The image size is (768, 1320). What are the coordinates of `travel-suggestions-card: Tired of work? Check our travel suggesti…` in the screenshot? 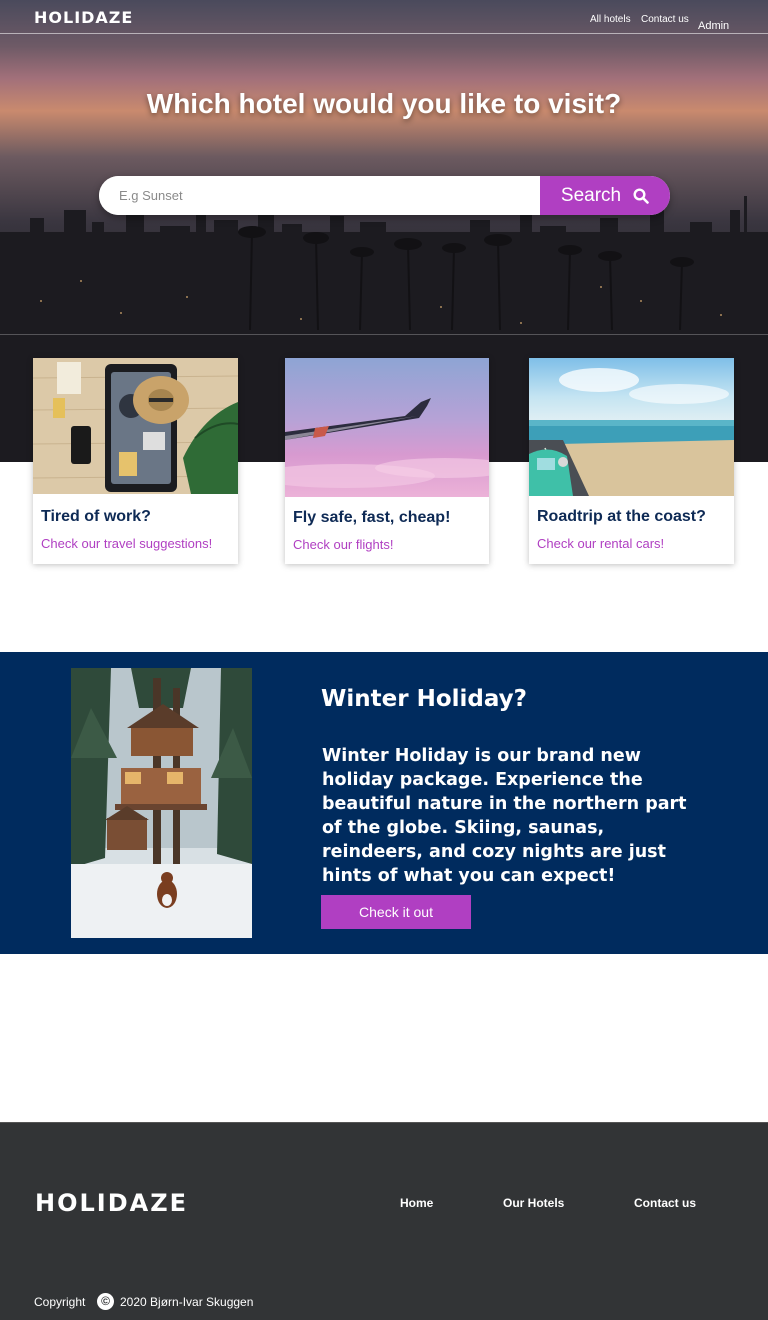 It's located at (135, 461).